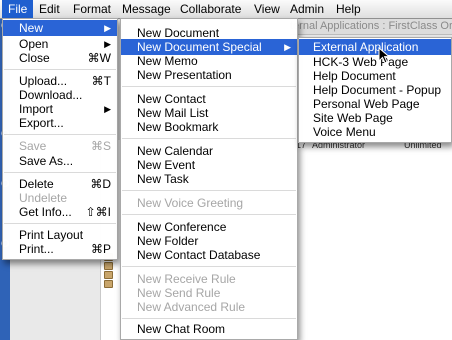  What do you see at coordinates (348, 9) in the screenshot?
I see `menubar-help: Help` at bounding box center [348, 9].